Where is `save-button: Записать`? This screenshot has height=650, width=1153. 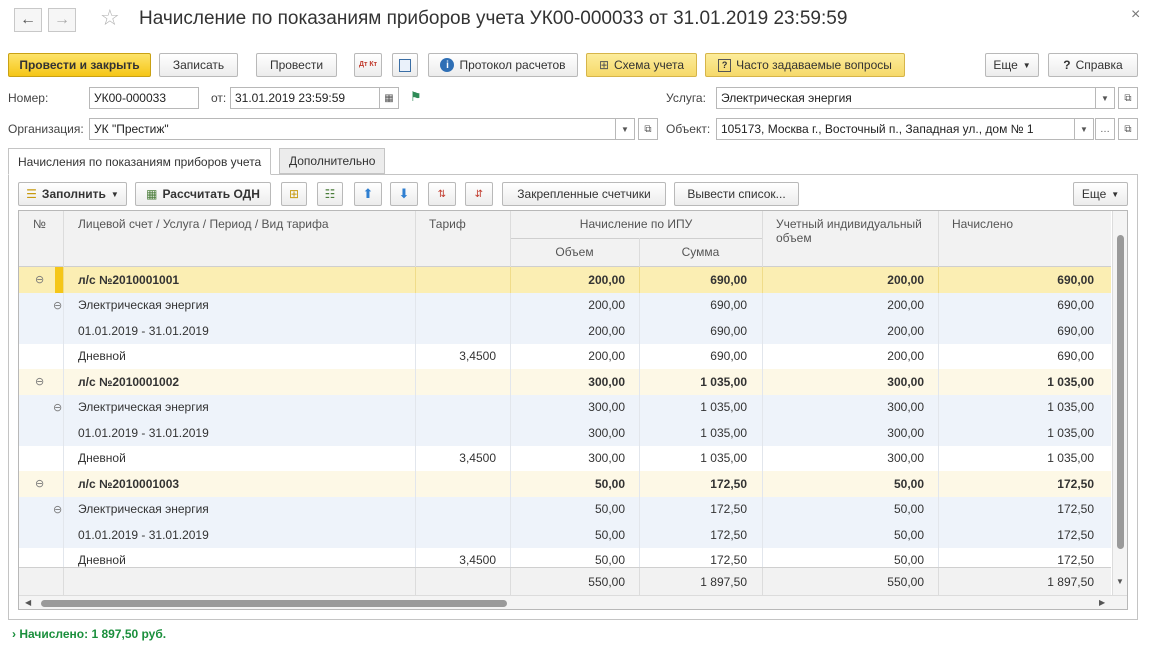
save-button: Записать is located at coordinates (198, 65).